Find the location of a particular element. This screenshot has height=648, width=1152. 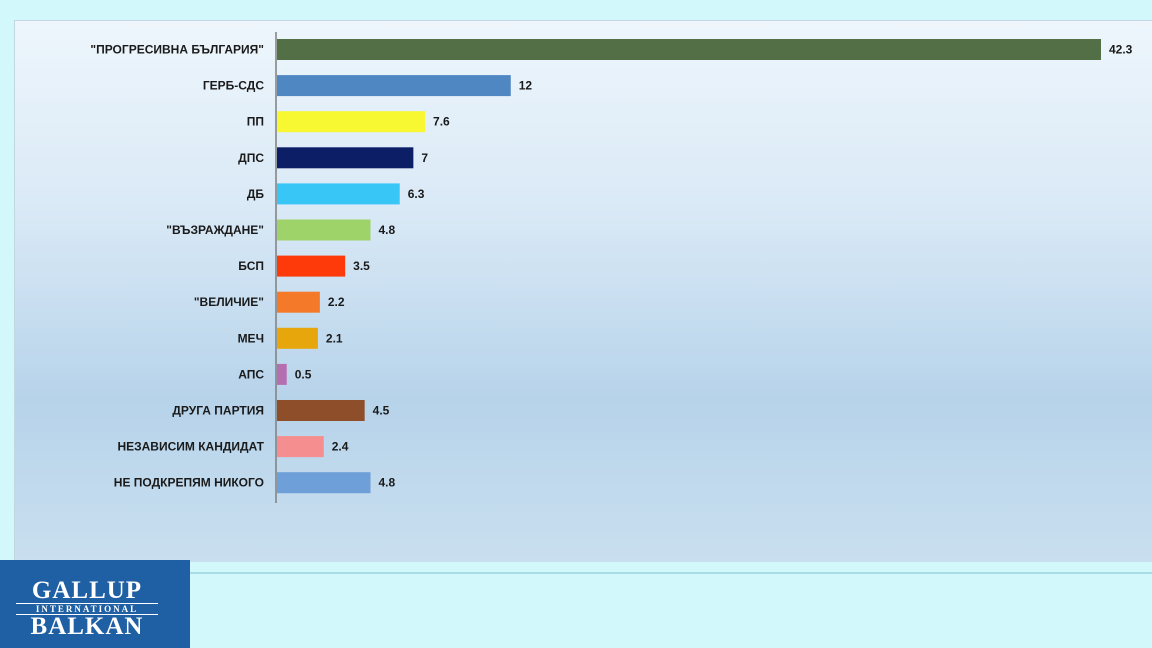

category-label: "ВЪЗРАЖДАНЕ" is located at coordinates (215, 230).